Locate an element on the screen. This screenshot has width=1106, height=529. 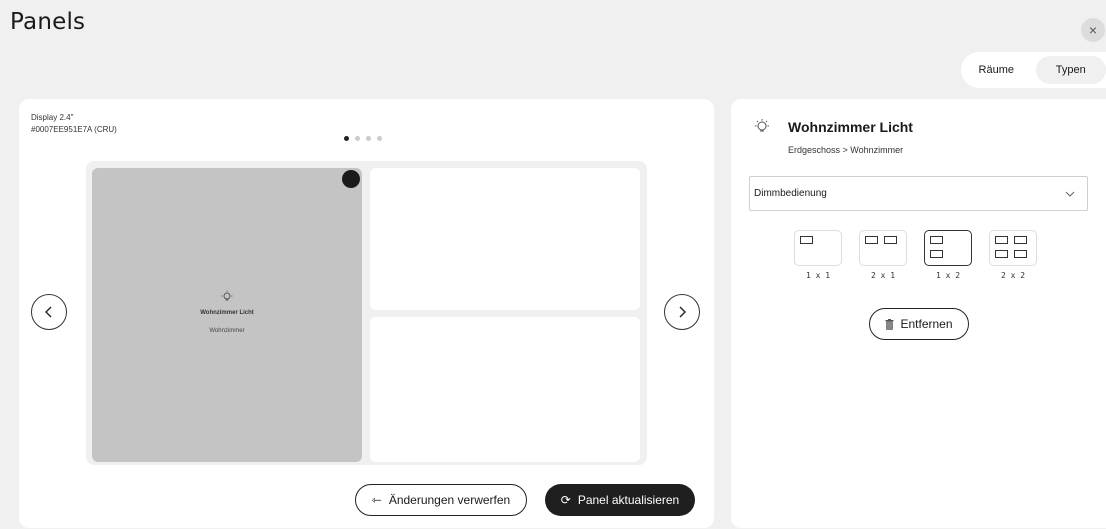
tile-wohnzimmer-licht: Wohnzimmer Licht Wohnzimmer is located at coordinates (227, 315).